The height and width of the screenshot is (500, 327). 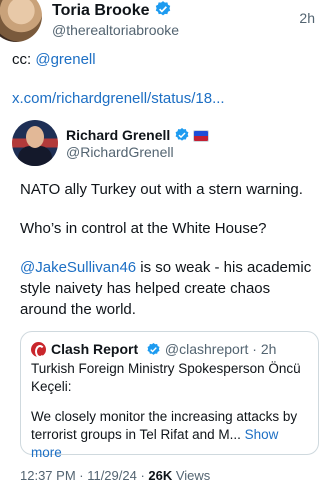 What do you see at coordinates (101, 10) in the screenshot?
I see `author-name: Toria Brooke` at bounding box center [101, 10].